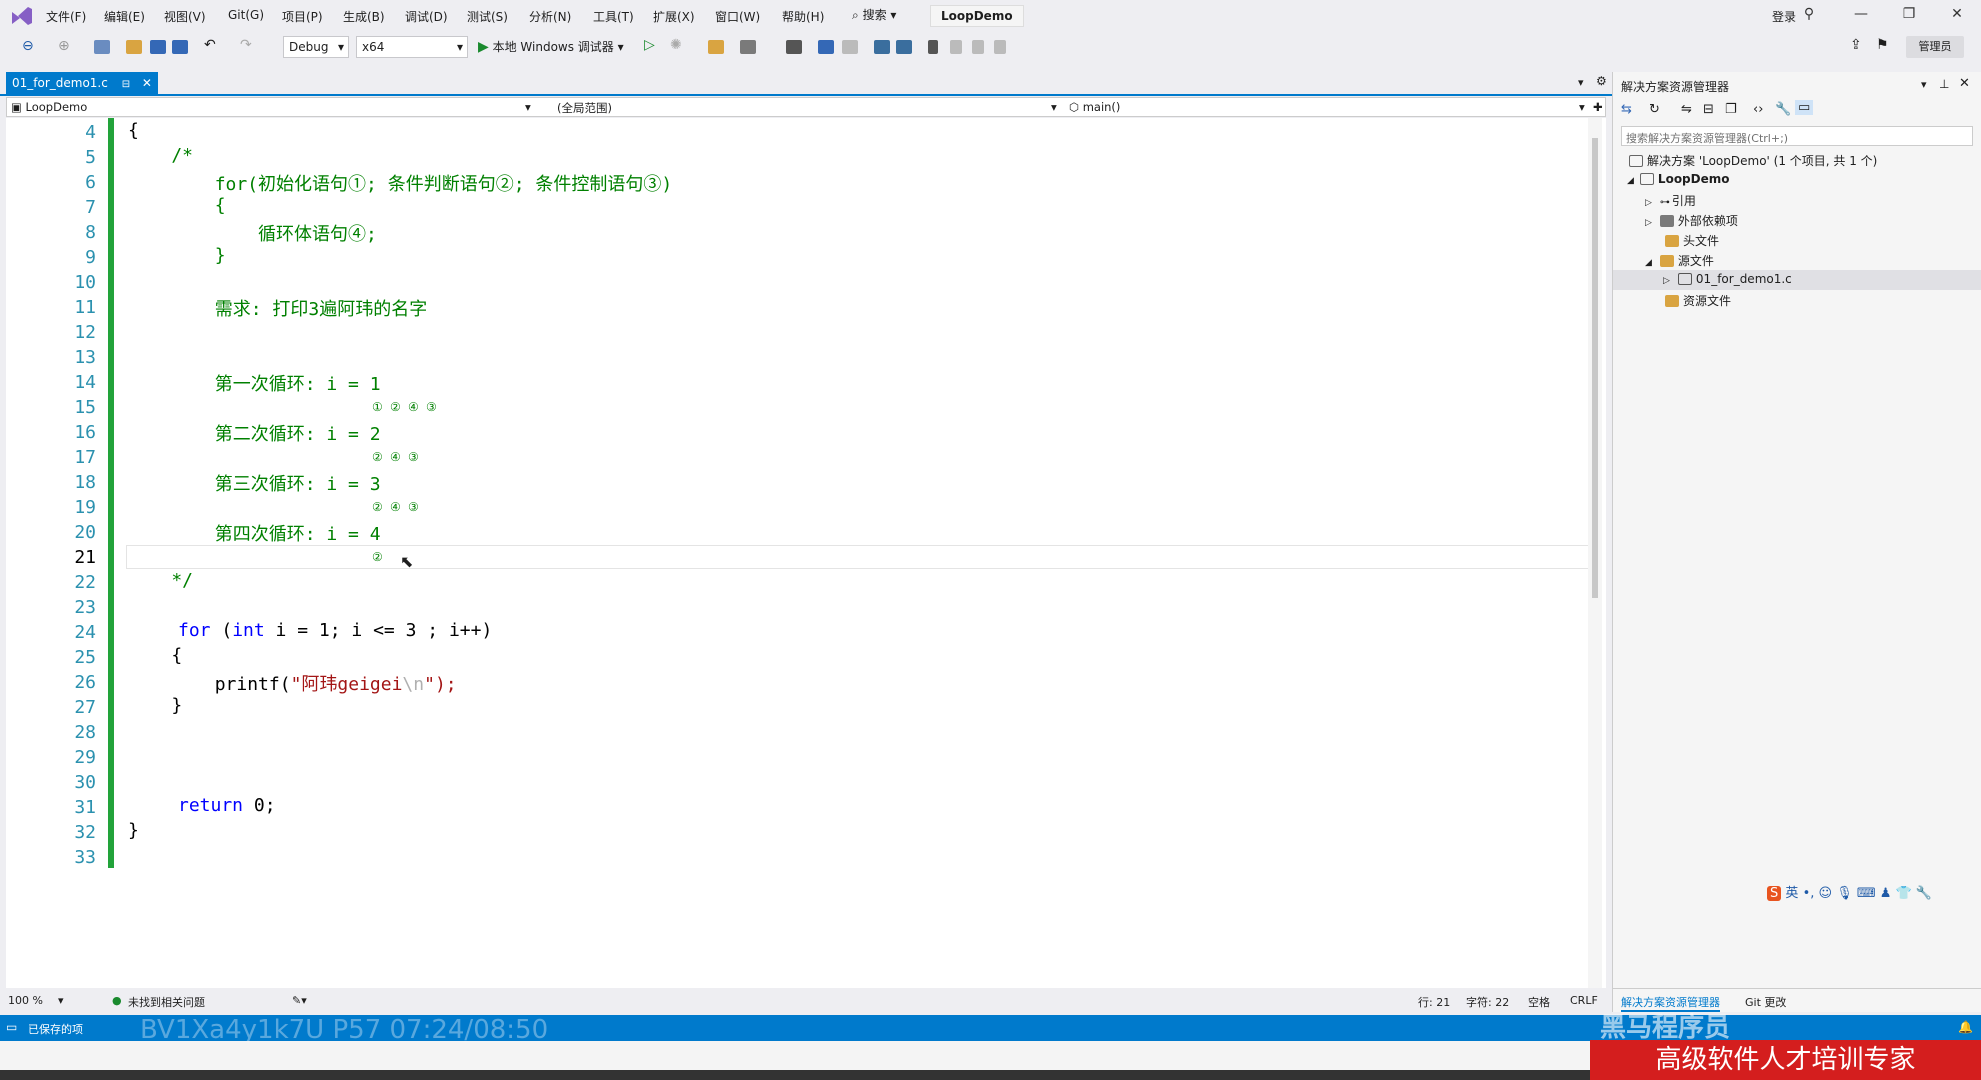  Describe the element at coordinates (246, 15) in the screenshot. I see `menu-git: Git(G)` at that location.